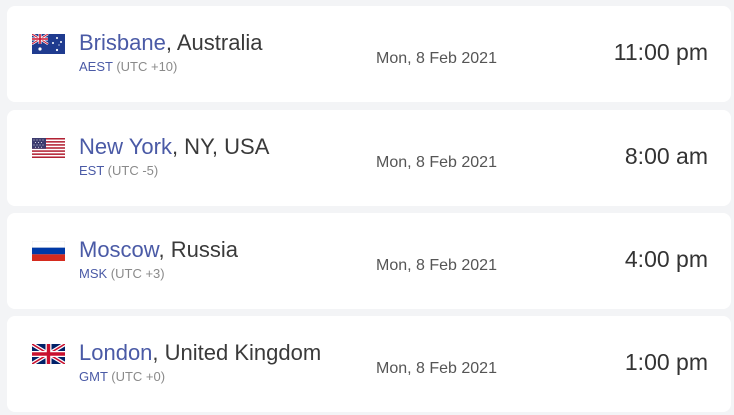 The width and height of the screenshot is (734, 415). Describe the element at coordinates (48, 148) in the screenshot. I see `usa-flag-icon` at that location.